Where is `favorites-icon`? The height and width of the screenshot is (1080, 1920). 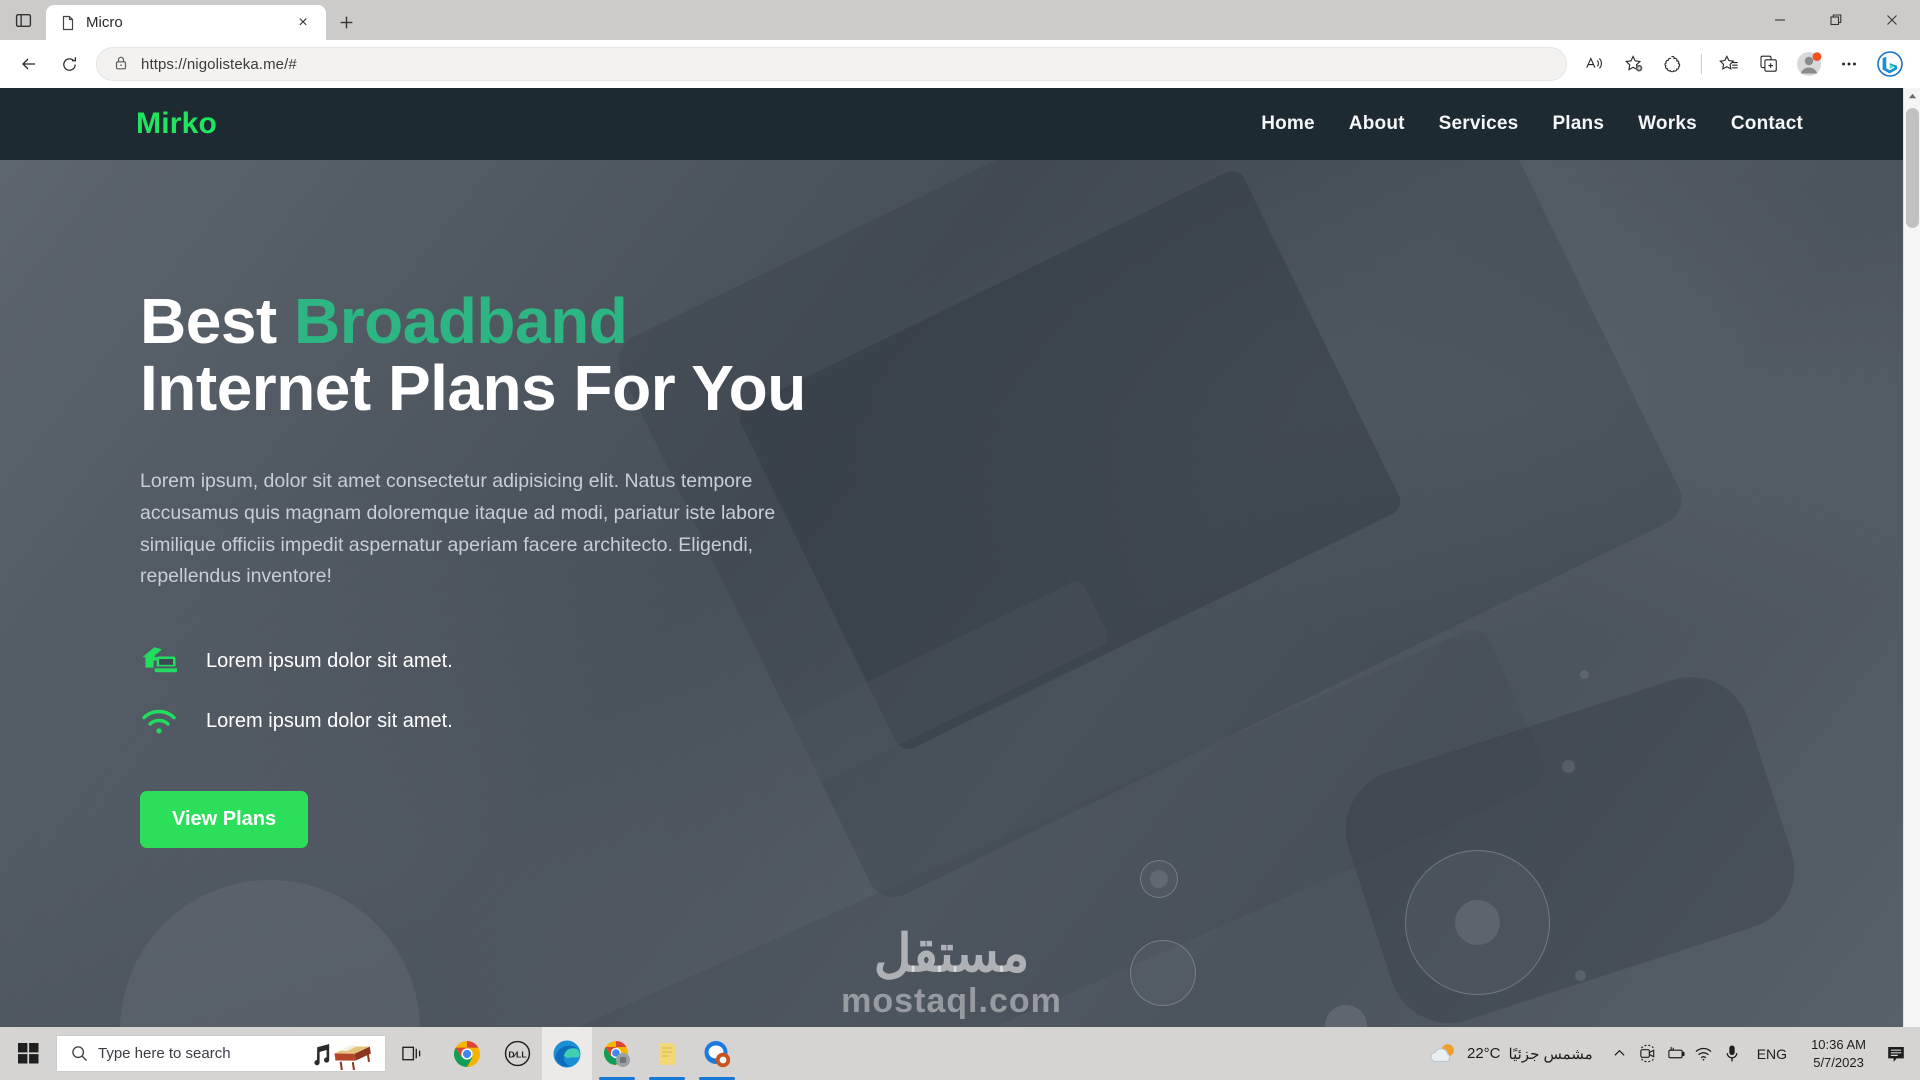
favorites-icon is located at coordinates (1729, 64).